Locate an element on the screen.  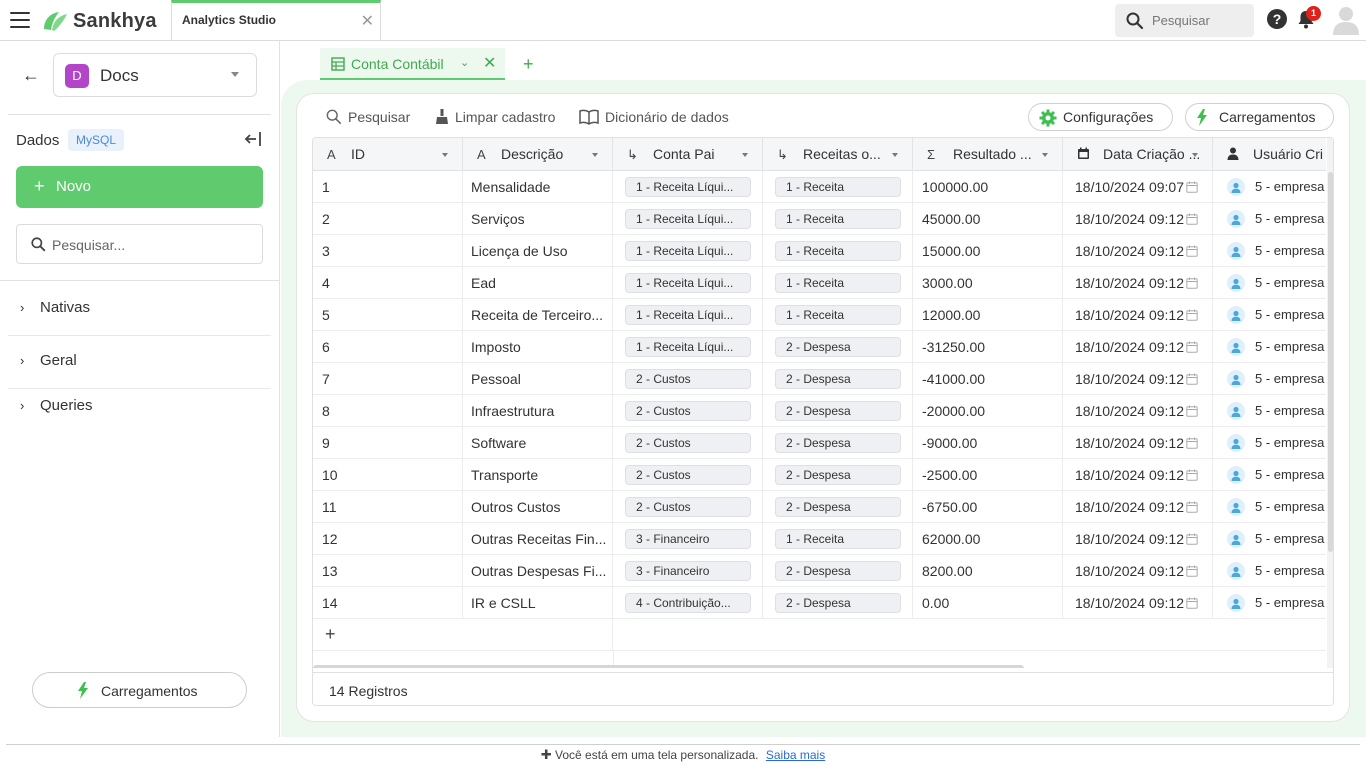
table-cell: 2 is located at coordinates (388, 219).